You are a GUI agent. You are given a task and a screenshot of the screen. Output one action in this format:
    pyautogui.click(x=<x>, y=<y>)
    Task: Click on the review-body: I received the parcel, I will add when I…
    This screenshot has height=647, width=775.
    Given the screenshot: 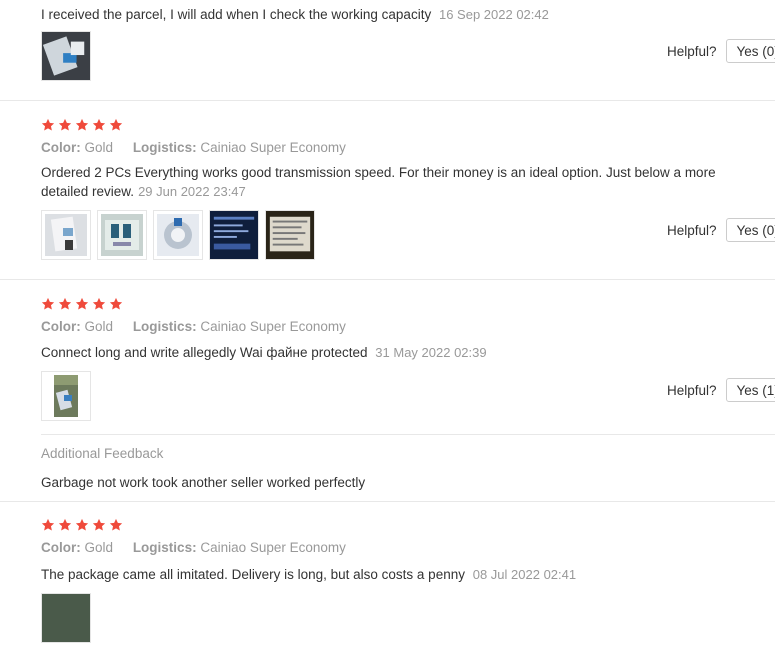 What is the action you would take?
    pyautogui.click(x=236, y=14)
    